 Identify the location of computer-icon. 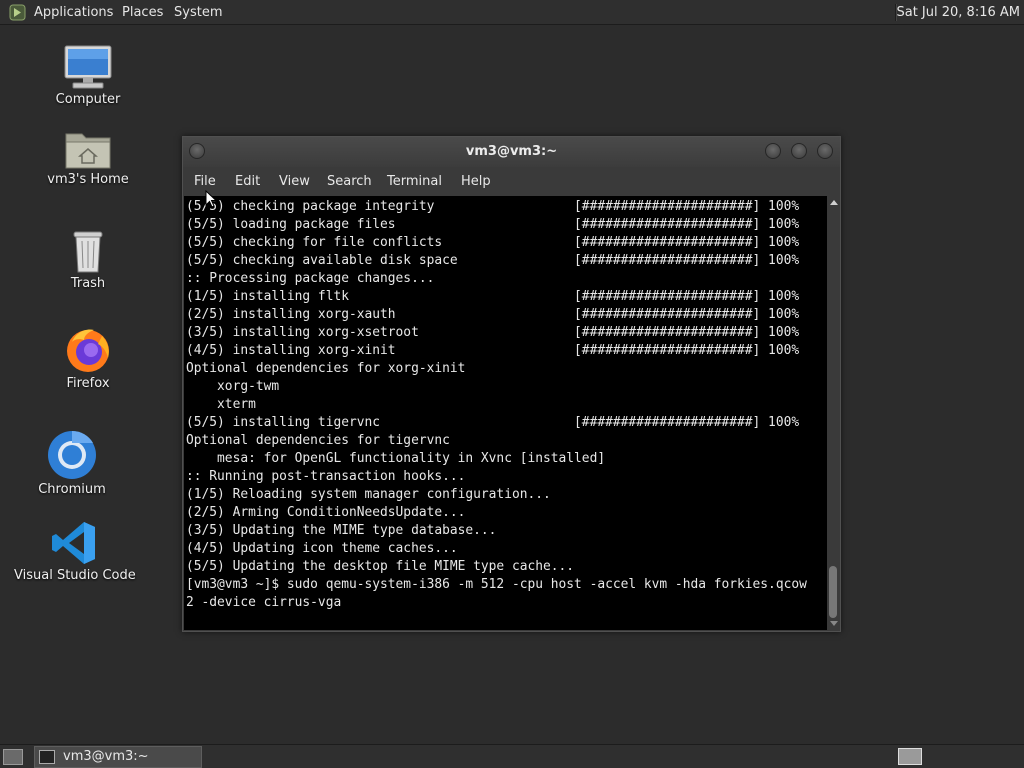
(88, 67).